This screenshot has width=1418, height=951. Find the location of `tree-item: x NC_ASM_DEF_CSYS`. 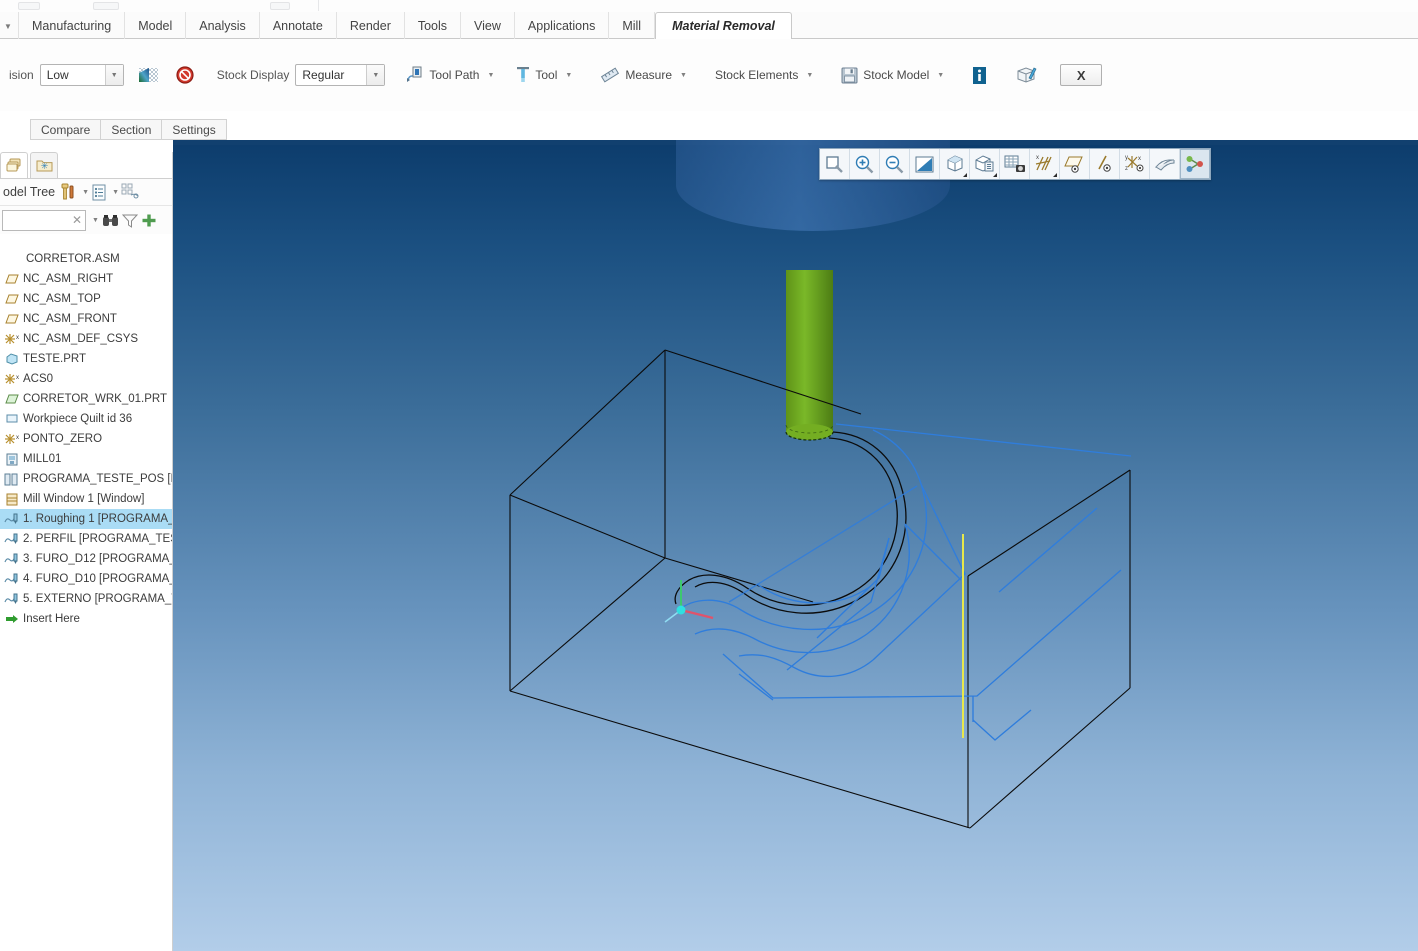

tree-item: x NC_ASM_DEF_CSYS is located at coordinates (86, 339).